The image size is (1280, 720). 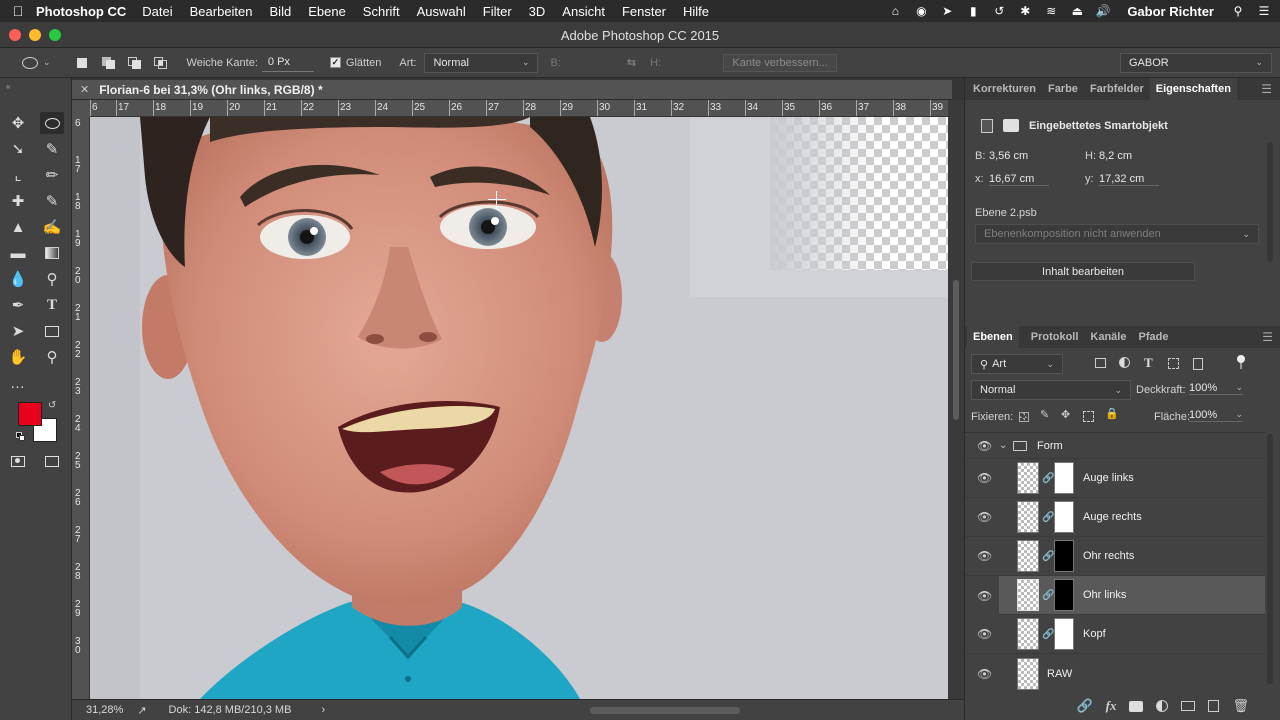 I want to click on layer-name: Ohr links, so click(x=1104, y=595).